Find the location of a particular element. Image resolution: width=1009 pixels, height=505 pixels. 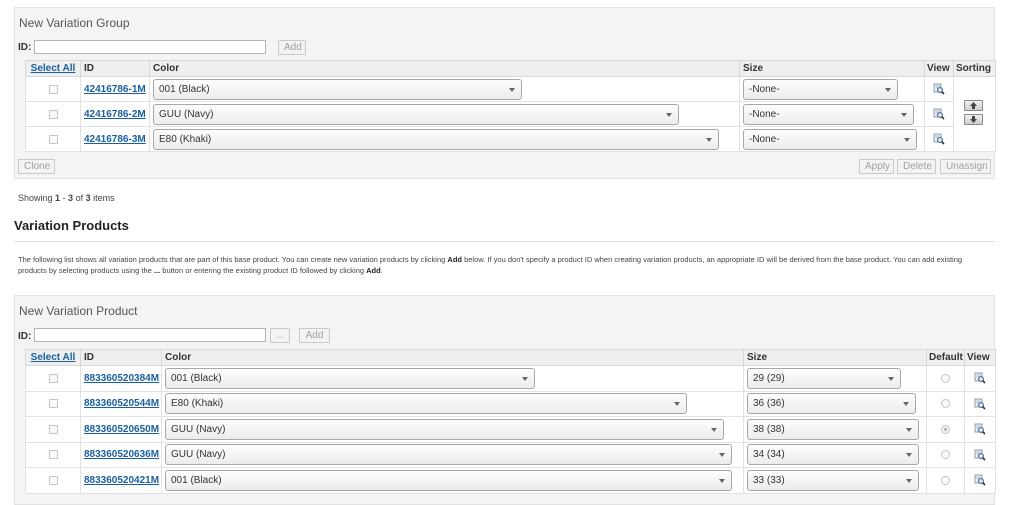

row-id-cell: 883360520544M is located at coordinates (121, 403).